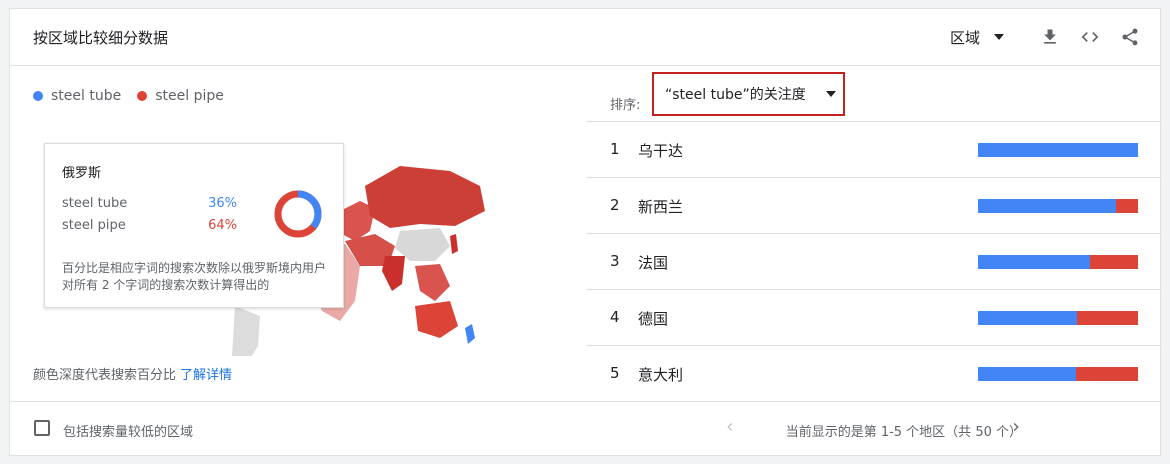 Image resolution: width=1170 pixels, height=464 pixels. What do you see at coordinates (432, 282) in the screenshot?
I see `map-region-southeast-asia` at bounding box center [432, 282].